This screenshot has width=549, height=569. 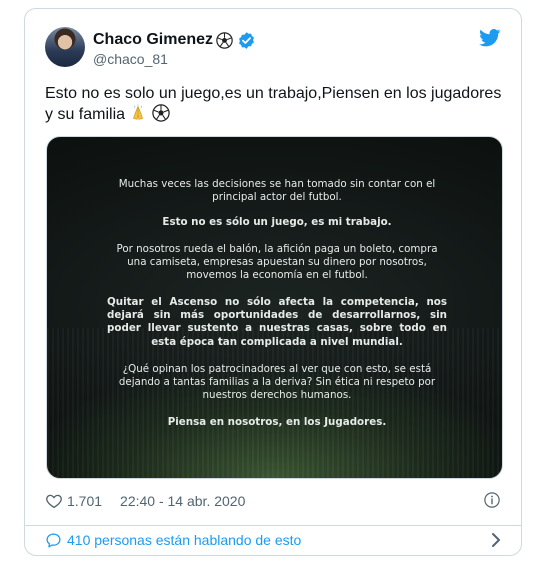 What do you see at coordinates (492, 500) in the screenshot?
I see `info-icon` at bounding box center [492, 500].